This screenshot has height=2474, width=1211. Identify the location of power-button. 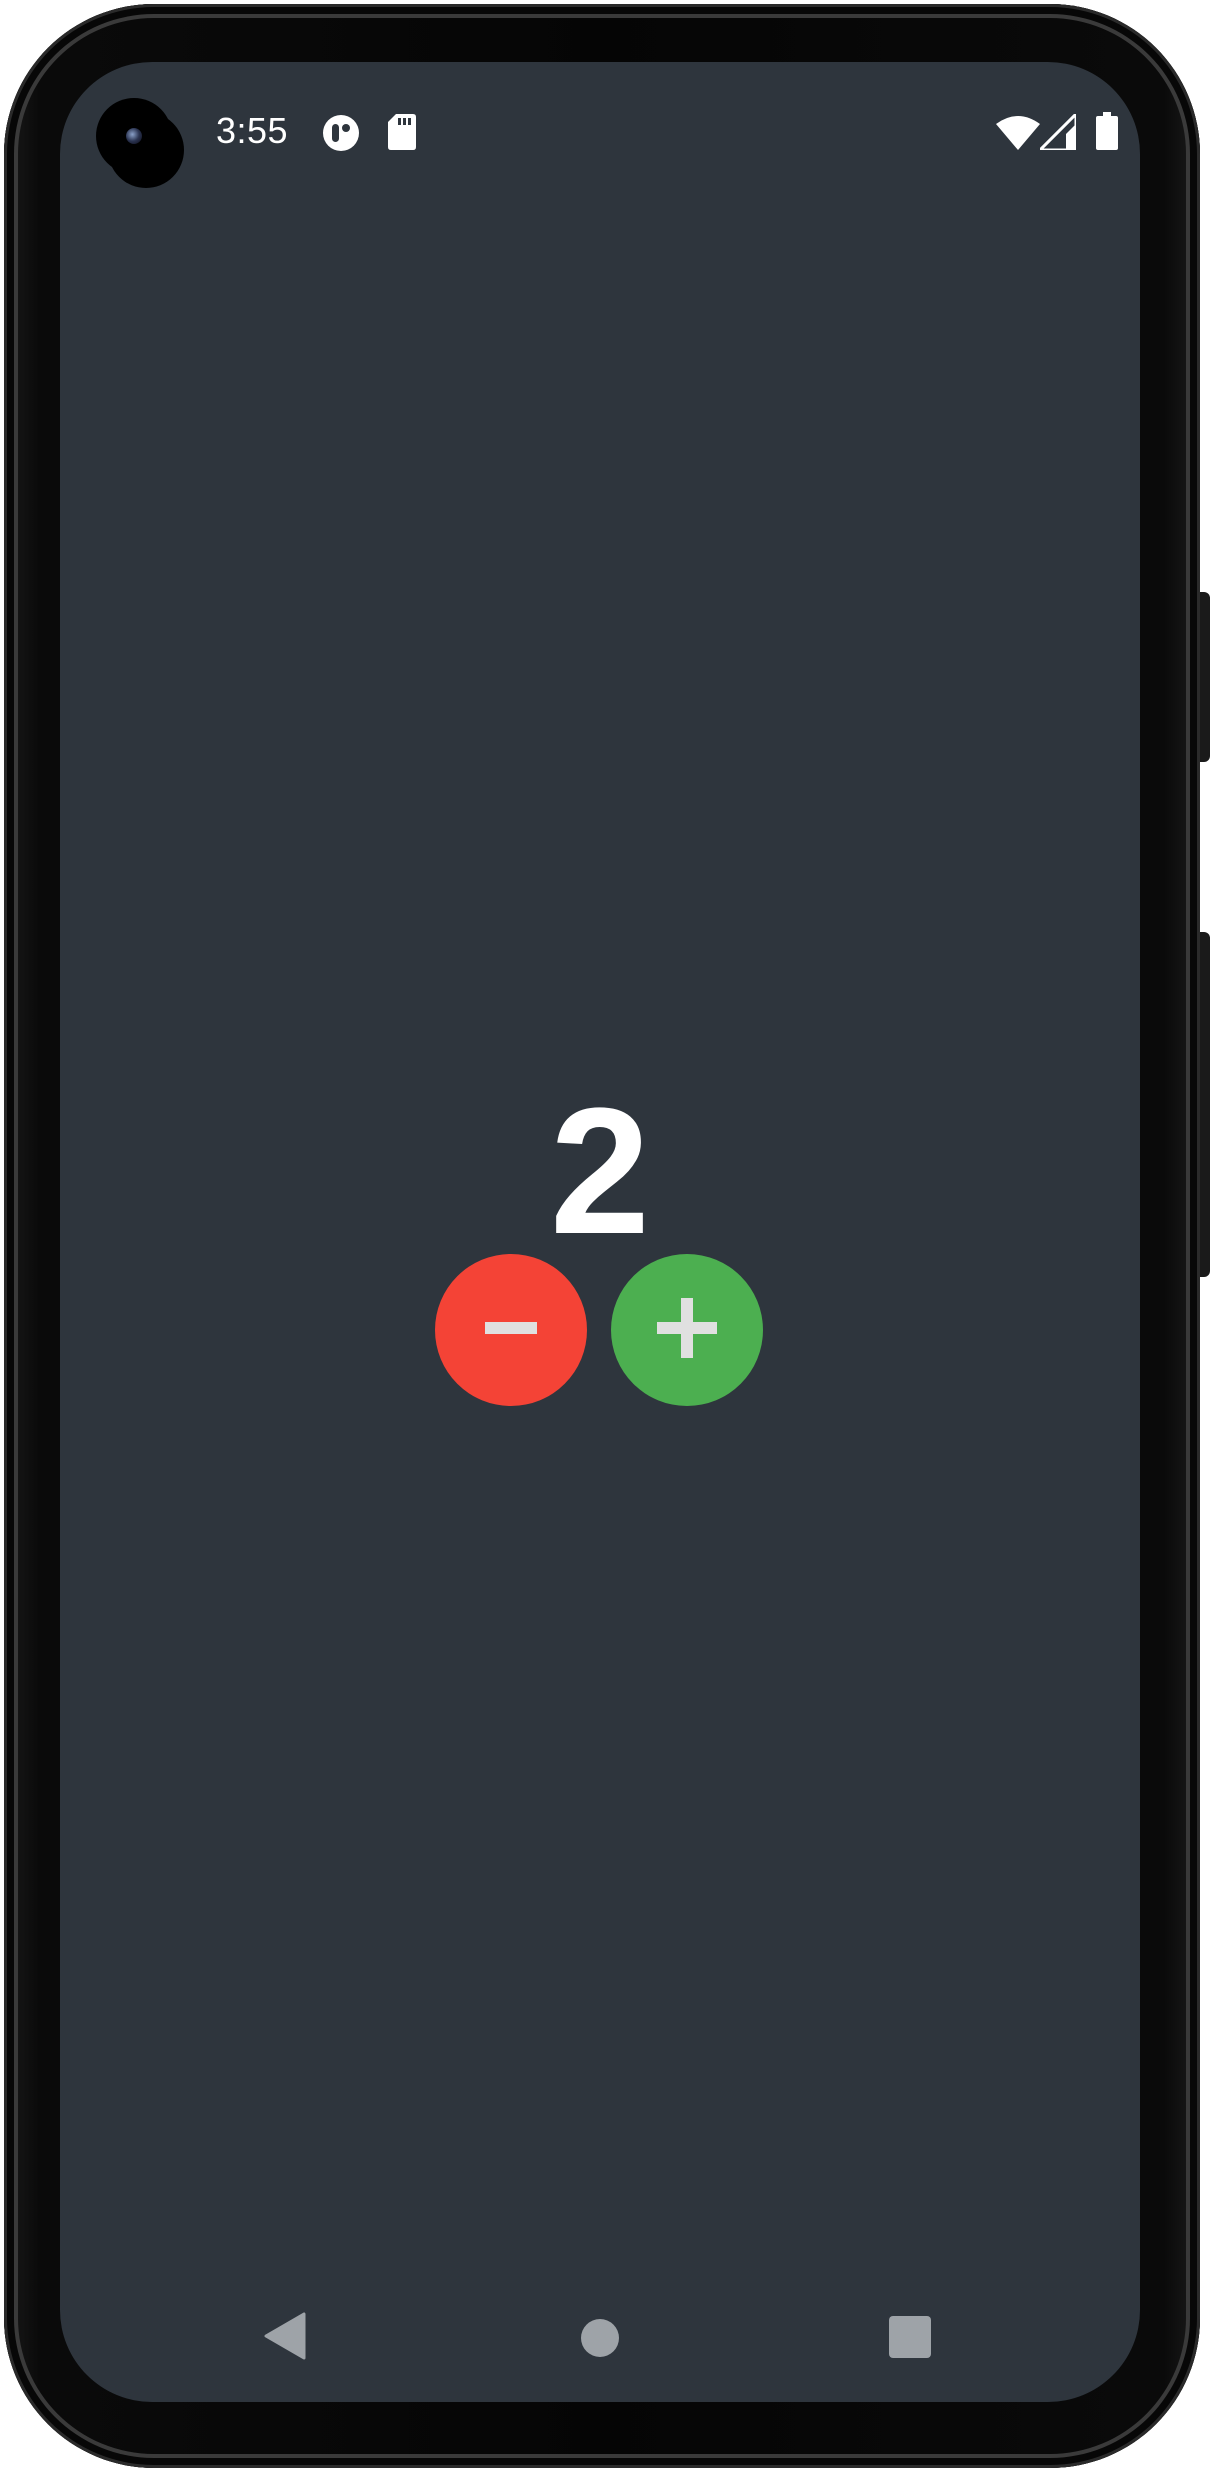
(1205, 677).